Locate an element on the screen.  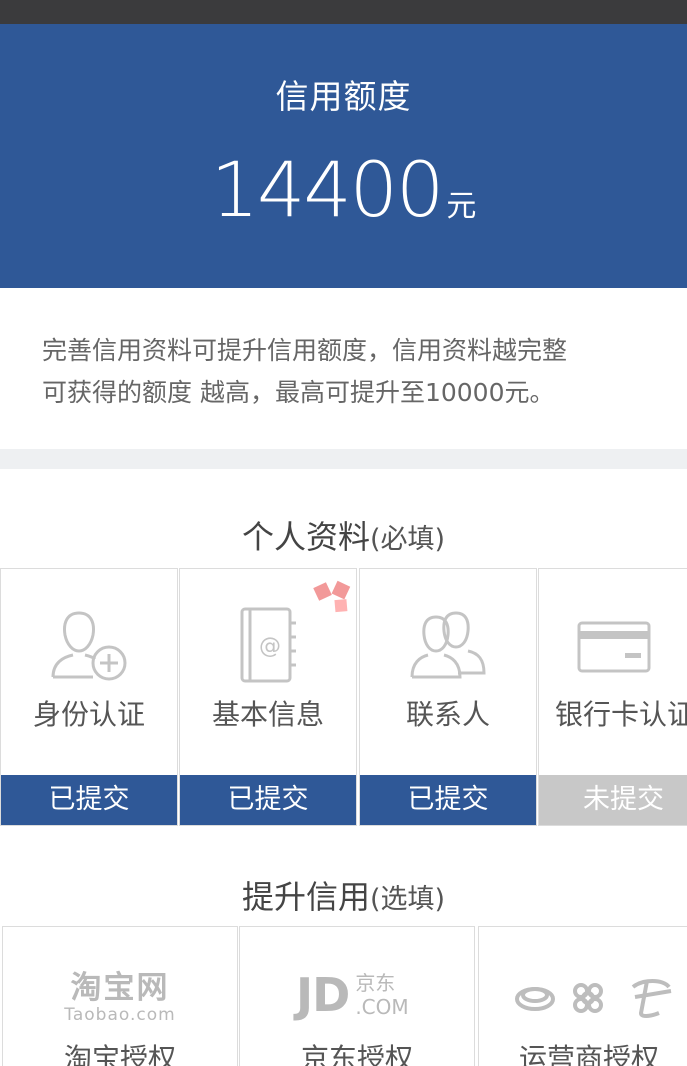
basic-info-label: 基本信息 is located at coordinates (267, 714).